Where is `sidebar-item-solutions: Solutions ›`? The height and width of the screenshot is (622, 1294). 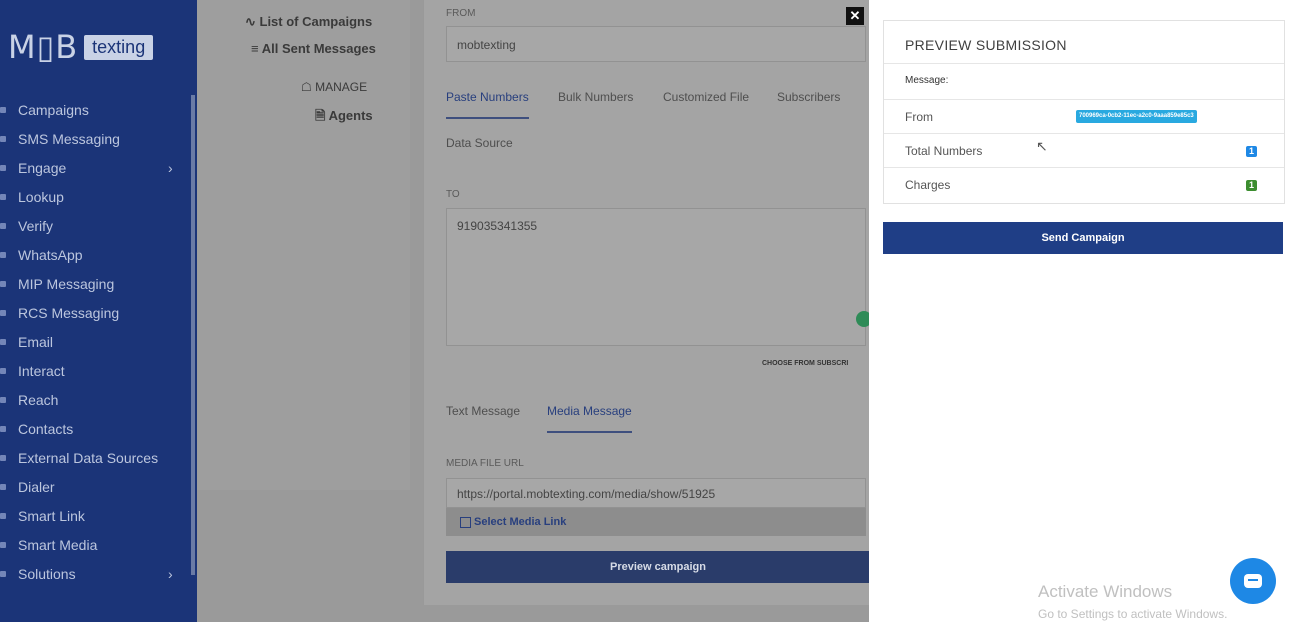
sidebar-item-solutions: Solutions › is located at coordinates (98, 573).